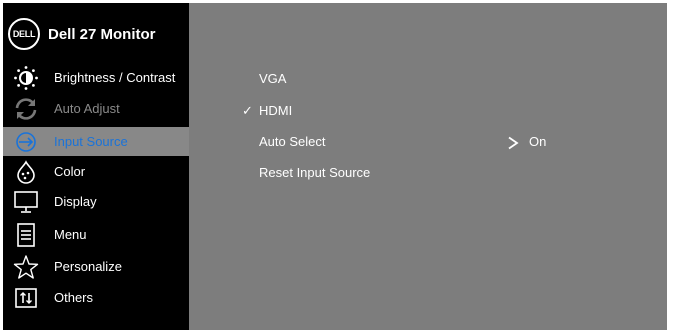 The width and height of the screenshot is (675, 331). I want to click on menu-item-label: Others, so click(74, 297).